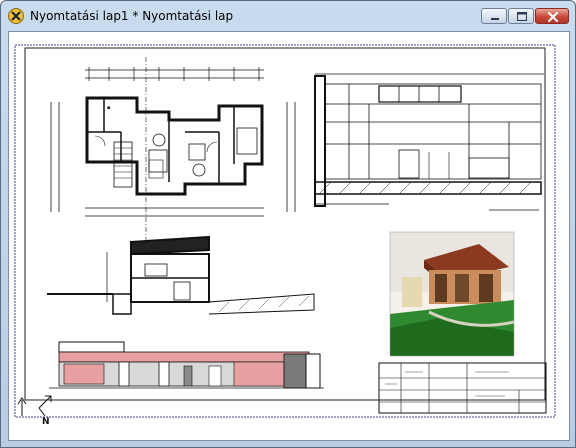 The height and width of the screenshot is (448, 576). Describe the element at coordinates (46, 422) in the screenshot. I see `north-arrow-label: N` at that location.